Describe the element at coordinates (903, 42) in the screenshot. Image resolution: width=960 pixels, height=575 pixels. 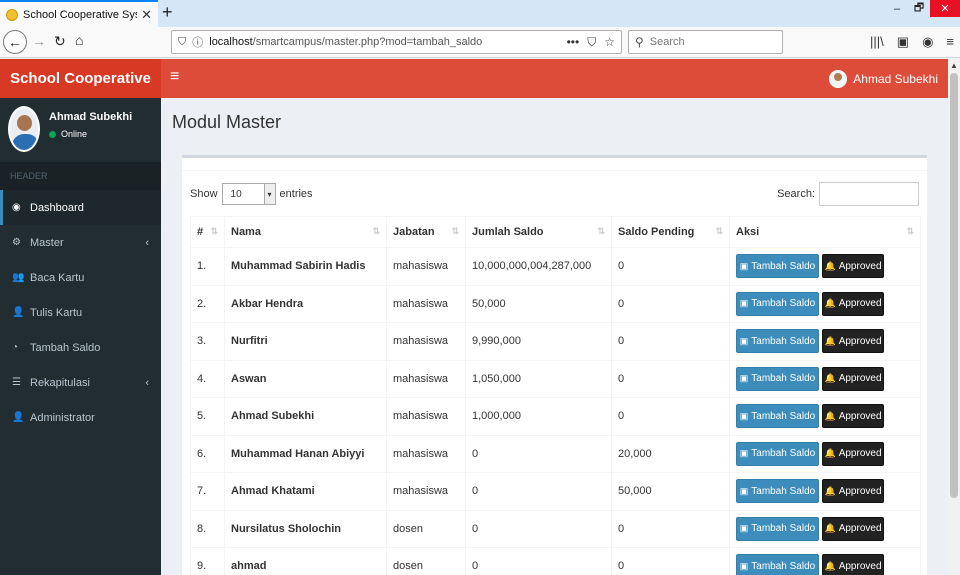
I see `sidebar-toggle-icon: ▣` at that location.